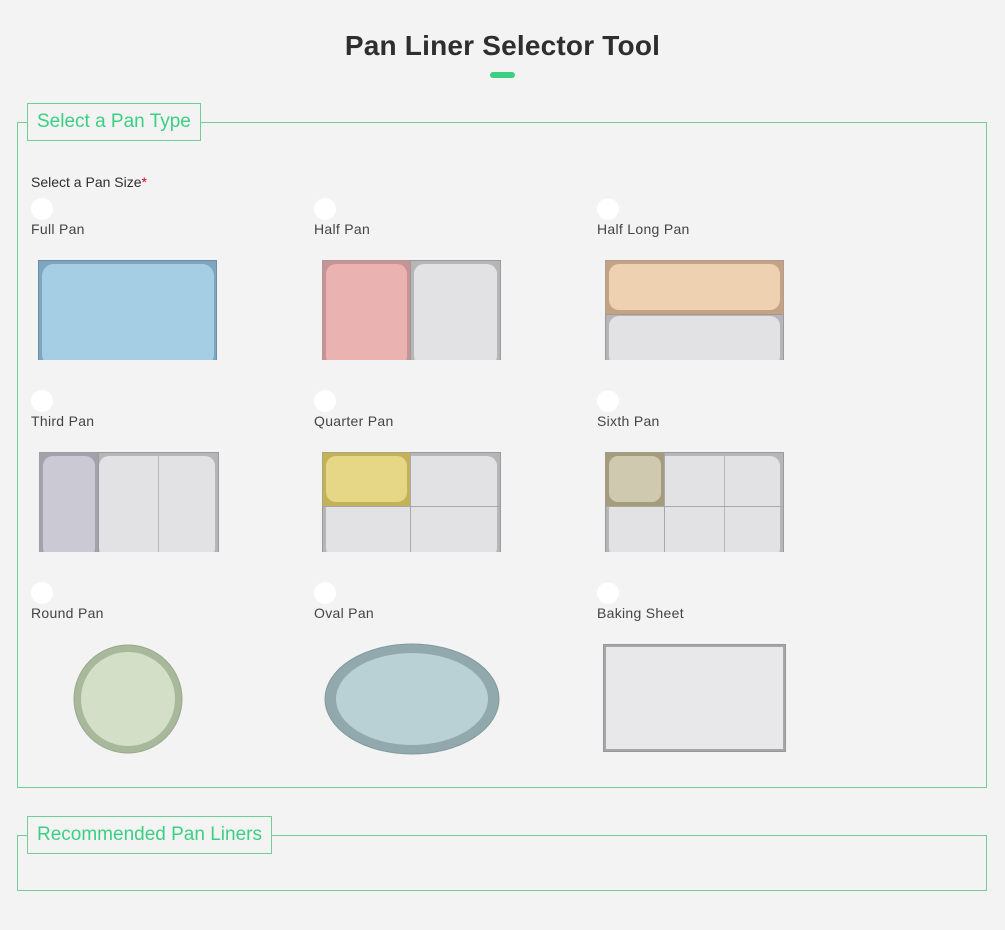  Describe the element at coordinates (342, 229) in the screenshot. I see `option-label-half-pan: Half Pan` at that location.